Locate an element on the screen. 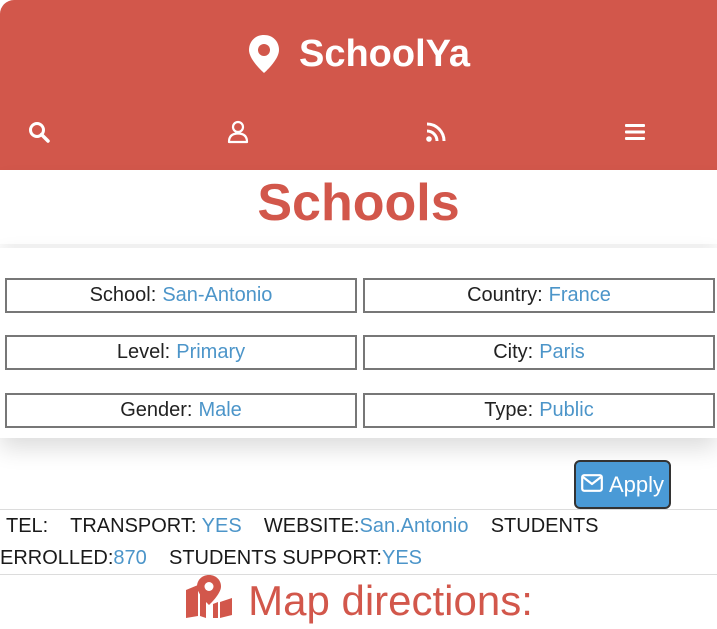 The image size is (717, 629). filter-gender-label: Gender: is located at coordinates (156, 410).